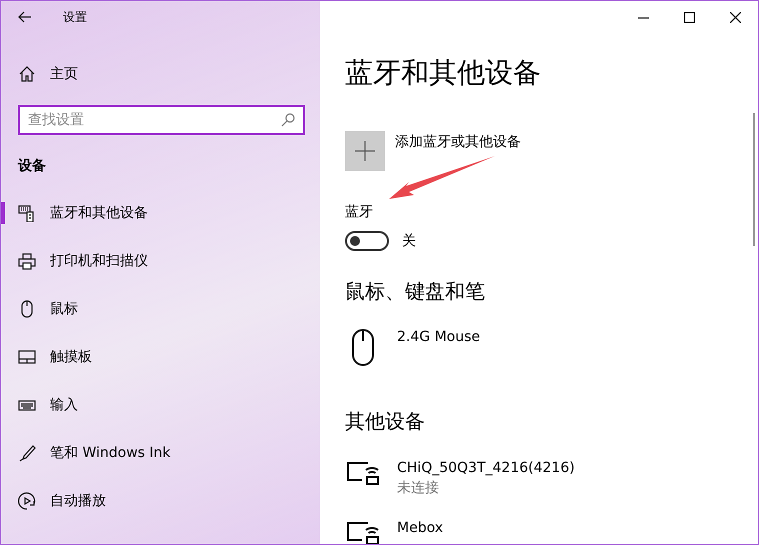  Describe the element at coordinates (754, 179) in the screenshot. I see `scrollbar` at that location.